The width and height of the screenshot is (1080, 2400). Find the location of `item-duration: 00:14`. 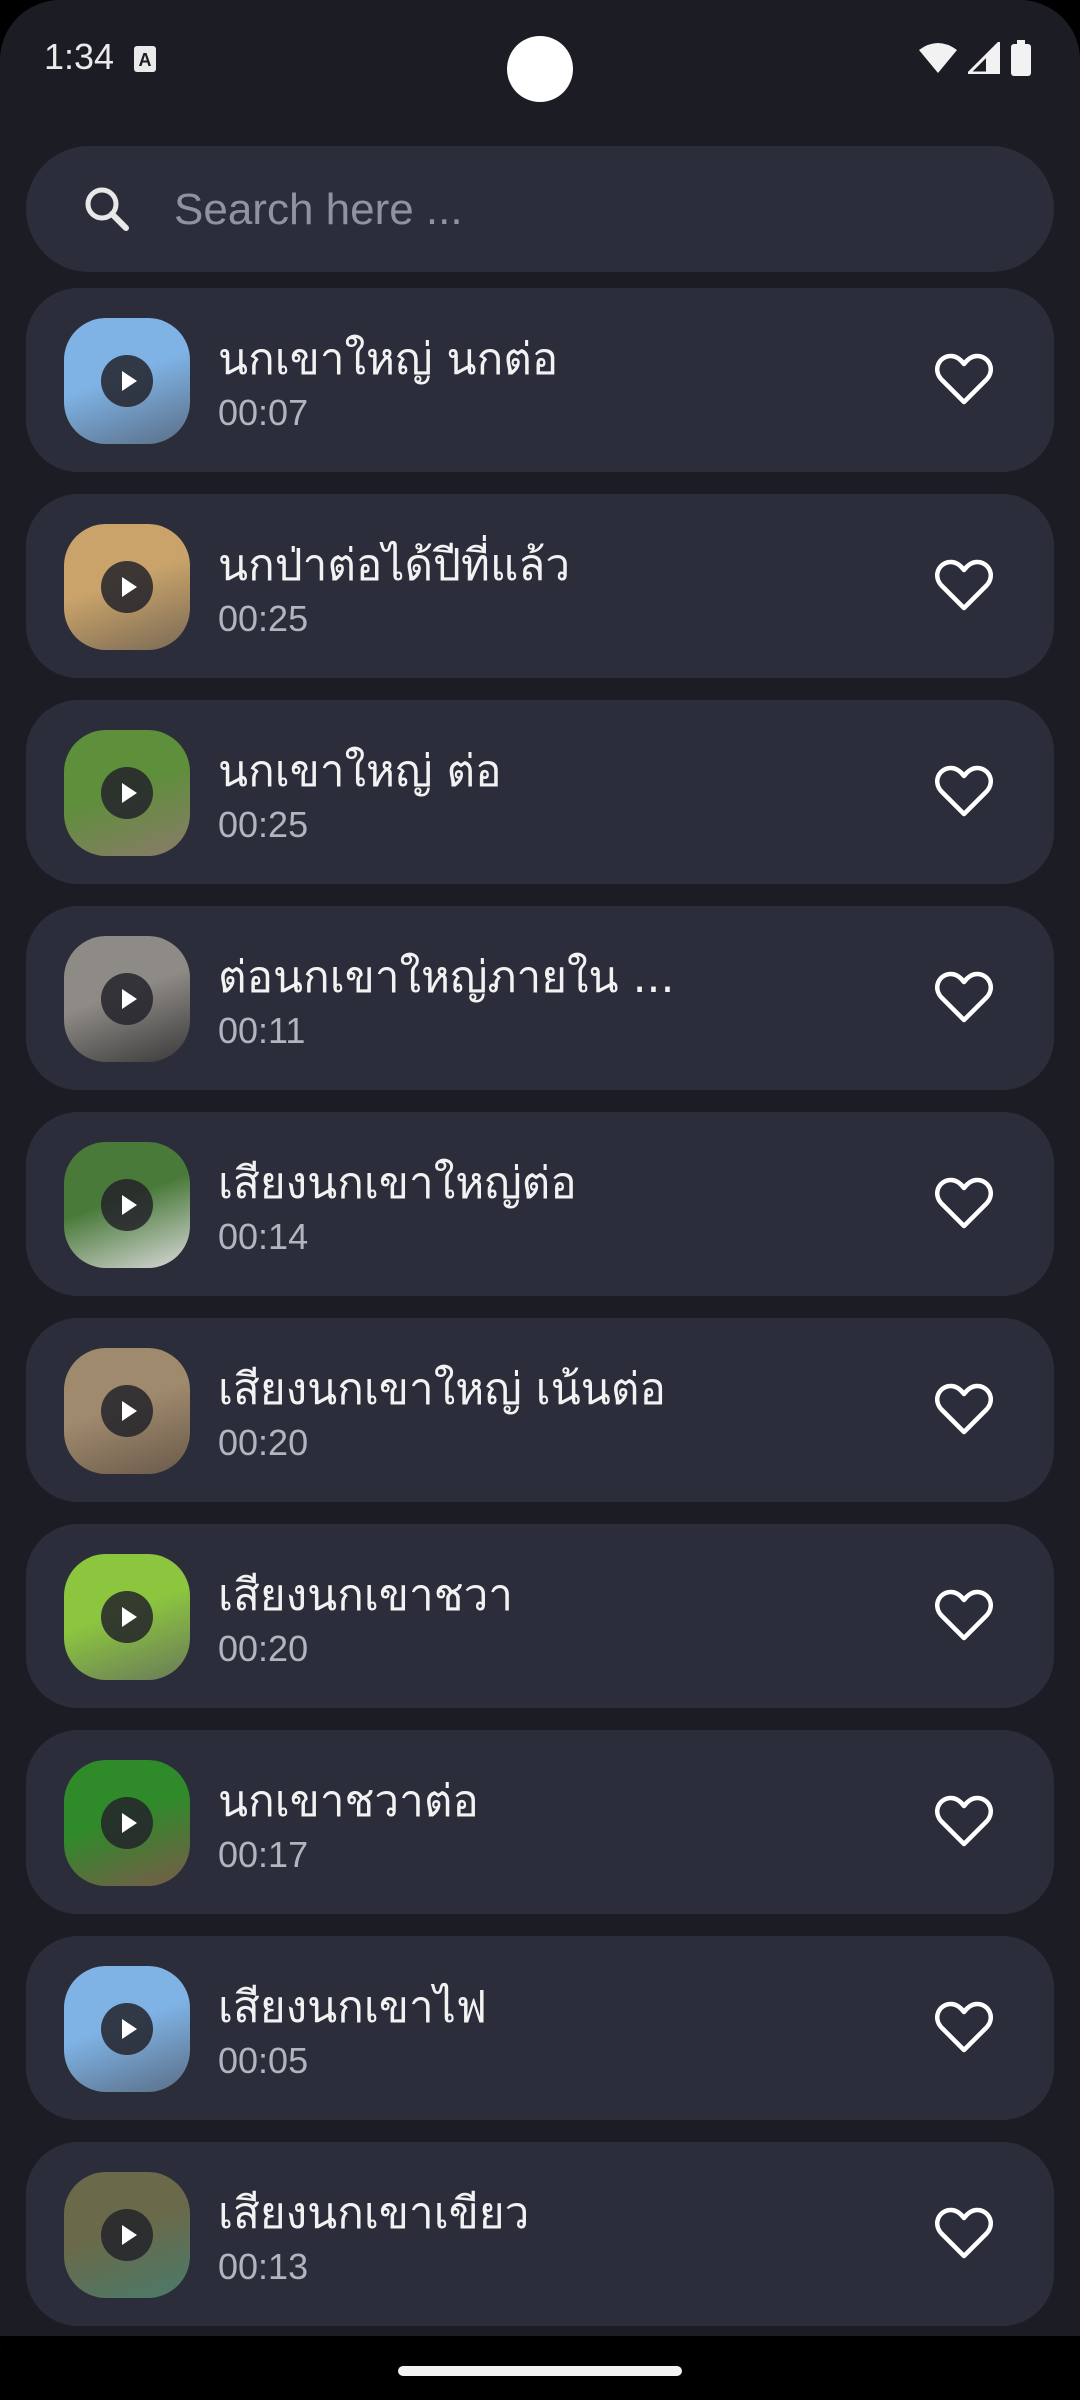

item-duration: 00:14 is located at coordinates (263, 1236).